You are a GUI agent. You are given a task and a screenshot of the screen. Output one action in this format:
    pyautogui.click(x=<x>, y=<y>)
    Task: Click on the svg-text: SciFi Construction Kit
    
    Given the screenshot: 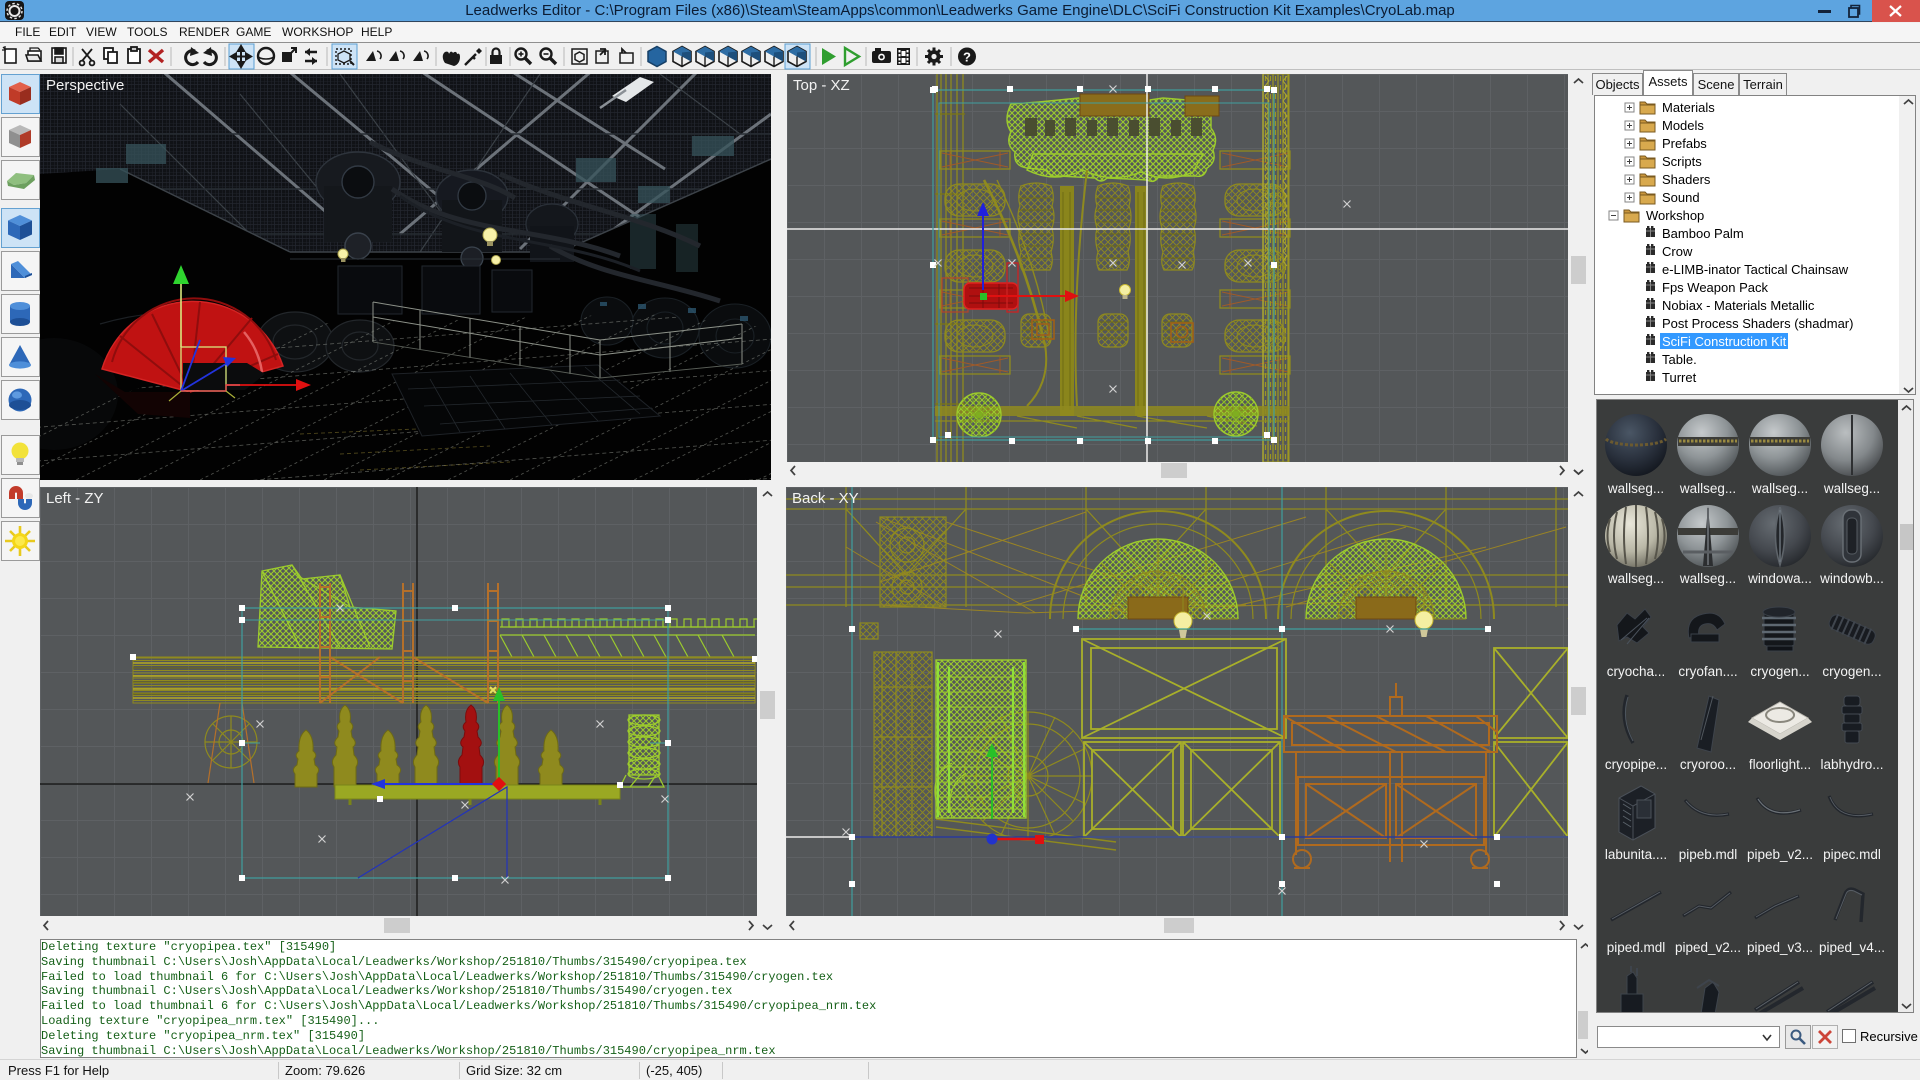 What is the action you would take?
    pyautogui.click(x=1724, y=341)
    